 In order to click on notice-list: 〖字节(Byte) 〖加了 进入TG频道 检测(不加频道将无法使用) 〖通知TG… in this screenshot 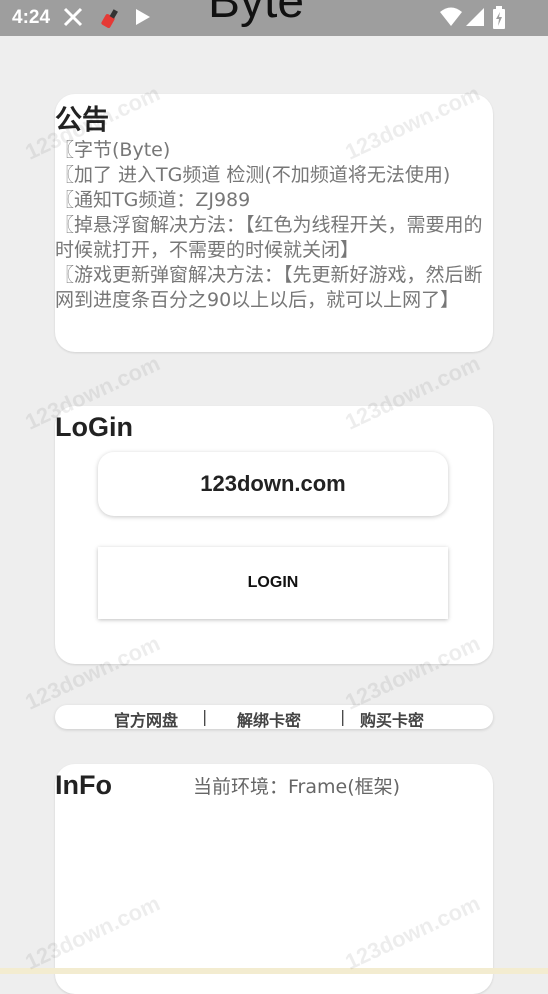, I will do `click(273, 225)`.